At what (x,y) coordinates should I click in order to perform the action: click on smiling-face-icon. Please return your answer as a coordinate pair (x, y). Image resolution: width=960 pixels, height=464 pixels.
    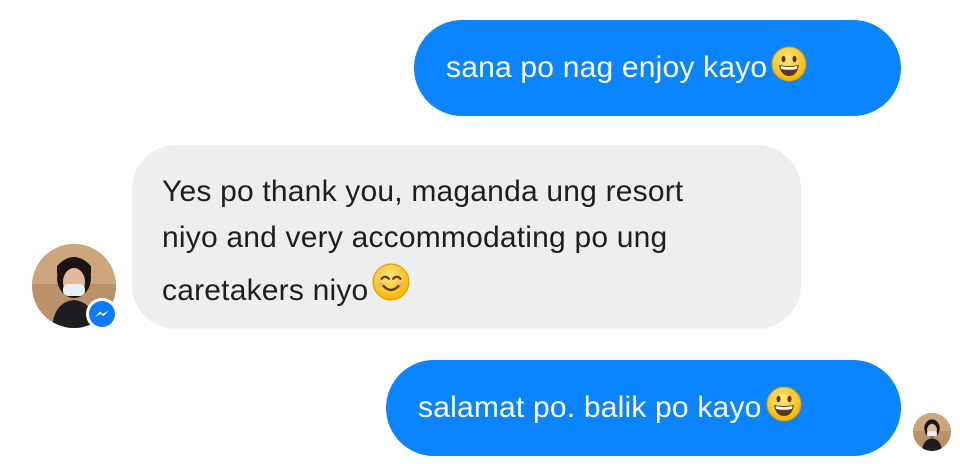
    Looking at the image, I should click on (391, 292).